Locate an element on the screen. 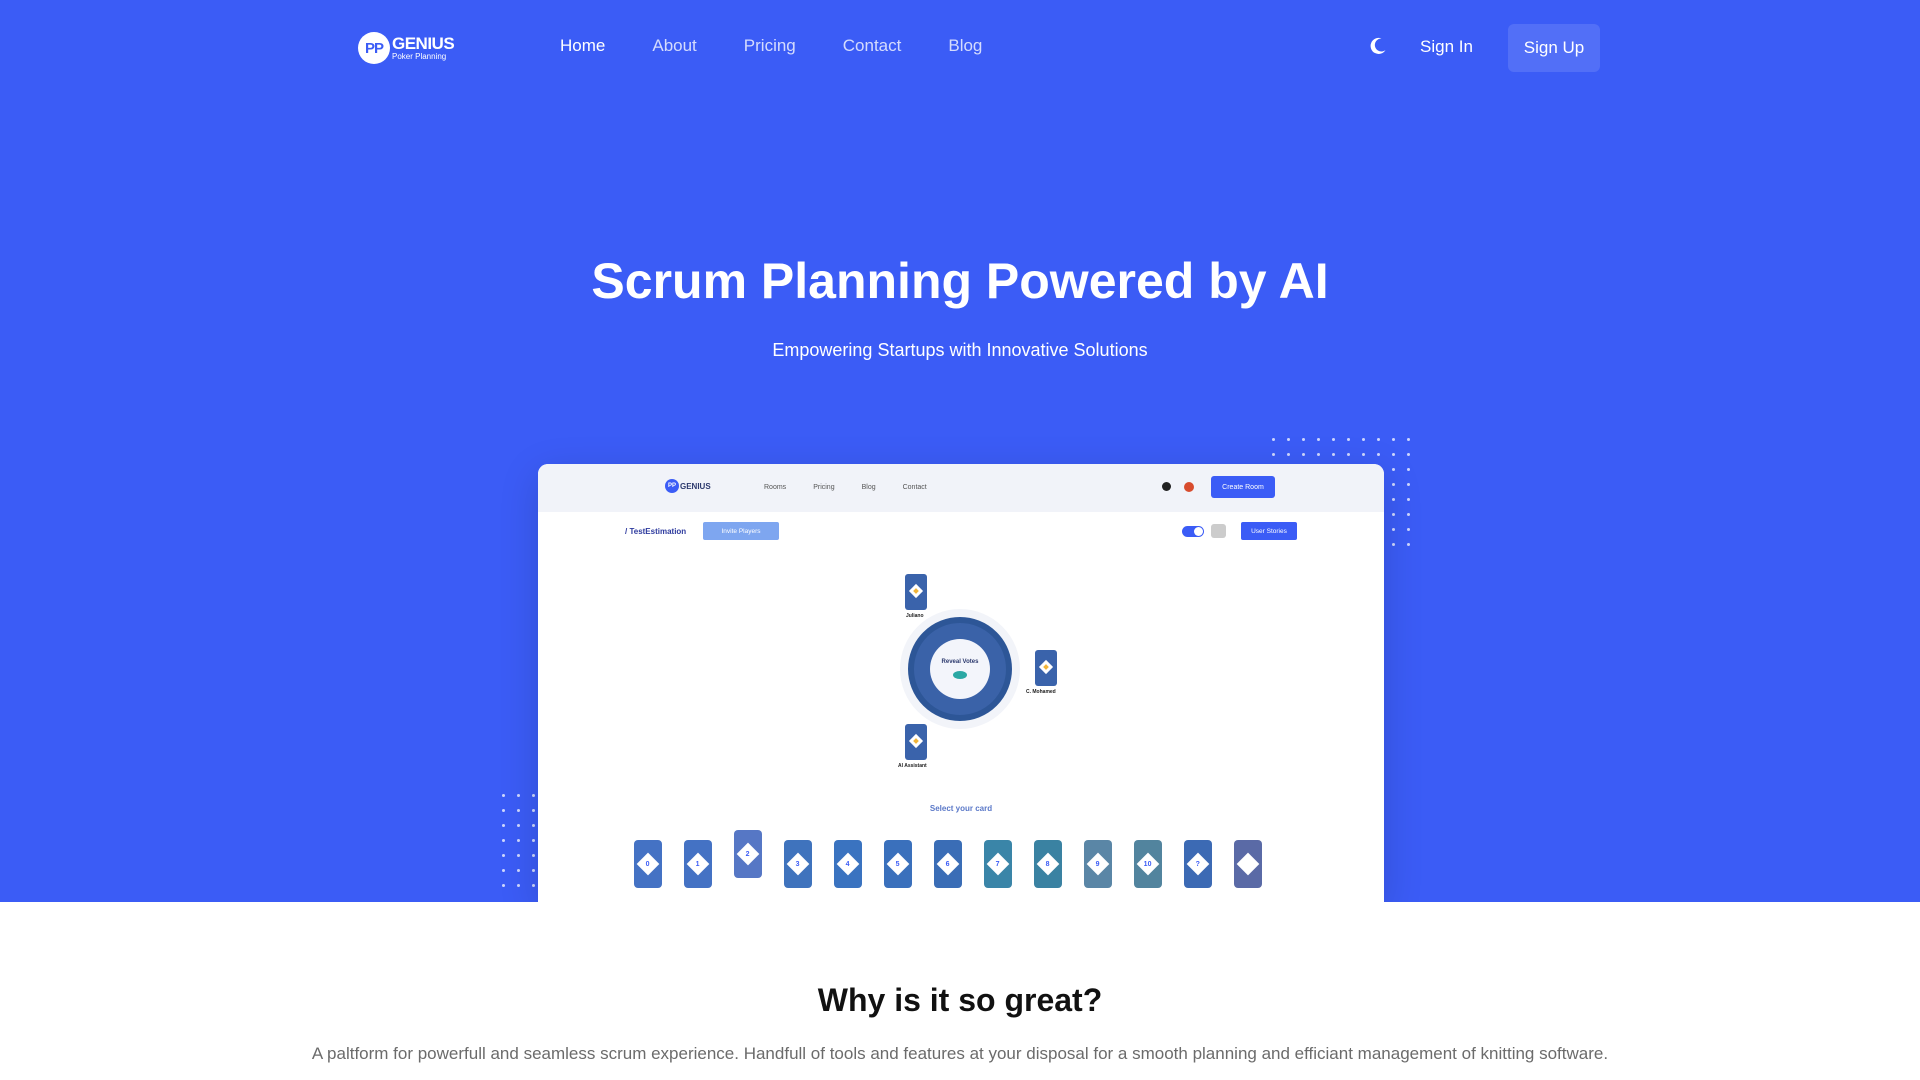 The image size is (1920, 1080). preview-user-stories-button: User Stories is located at coordinates (1269, 531).